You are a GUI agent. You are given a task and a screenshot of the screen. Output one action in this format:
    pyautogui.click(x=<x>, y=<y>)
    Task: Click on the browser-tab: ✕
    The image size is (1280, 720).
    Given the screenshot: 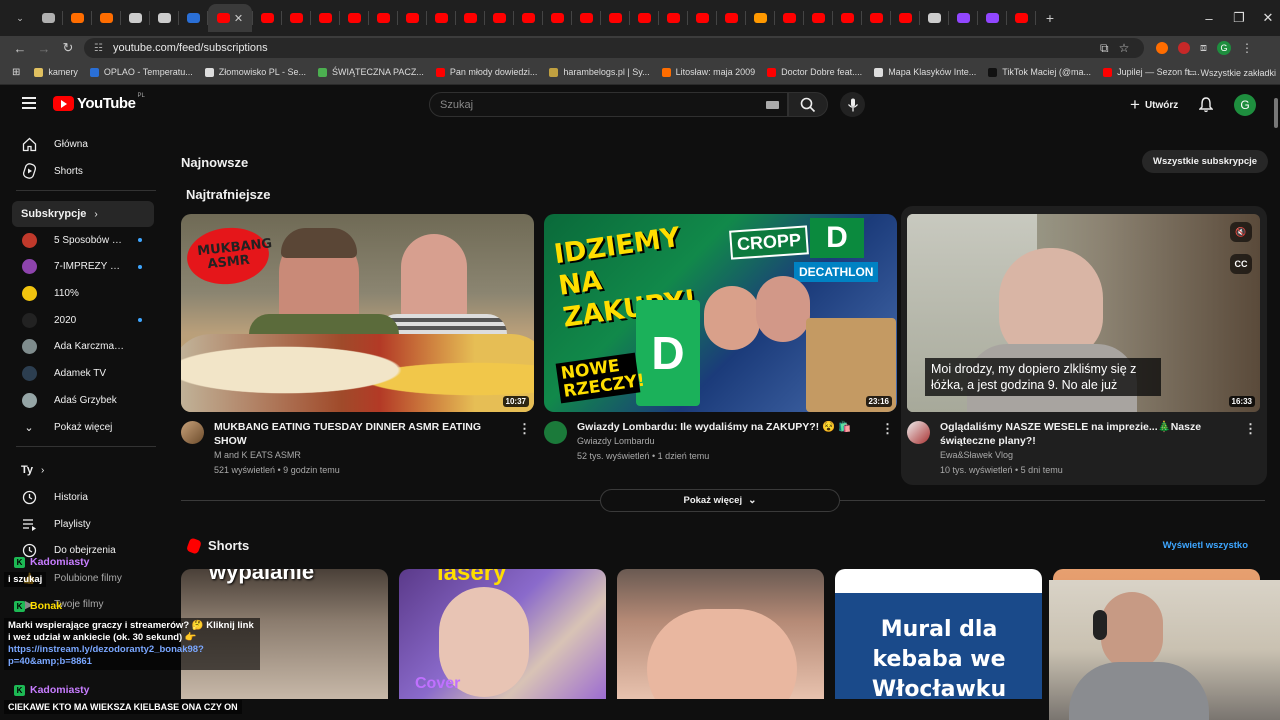 What is the action you would take?
    pyautogui.click(x=230, y=18)
    